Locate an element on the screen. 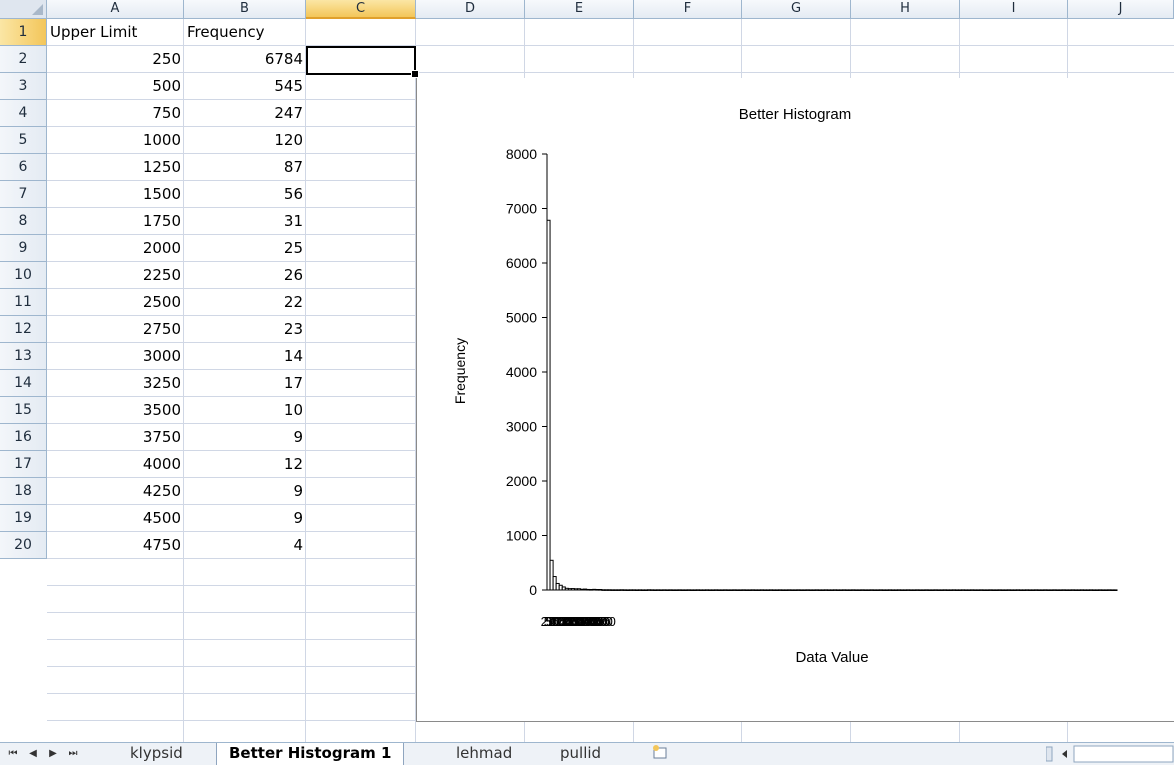  row-header-14: 14 is located at coordinates (23, 383).